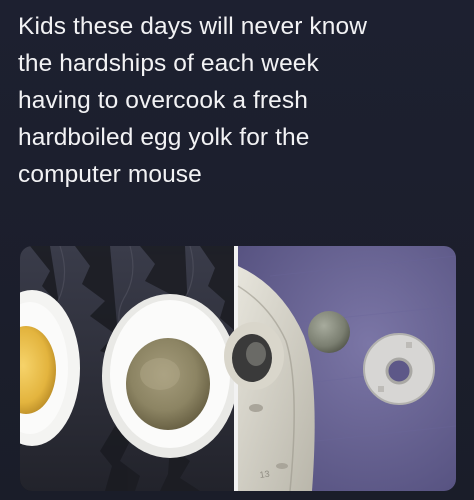 The height and width of the screenshot is (500, 474). Describe the element at coordinates (110, 174) in the screenshot. I see `caption-line-5: computer mouse` at that location.